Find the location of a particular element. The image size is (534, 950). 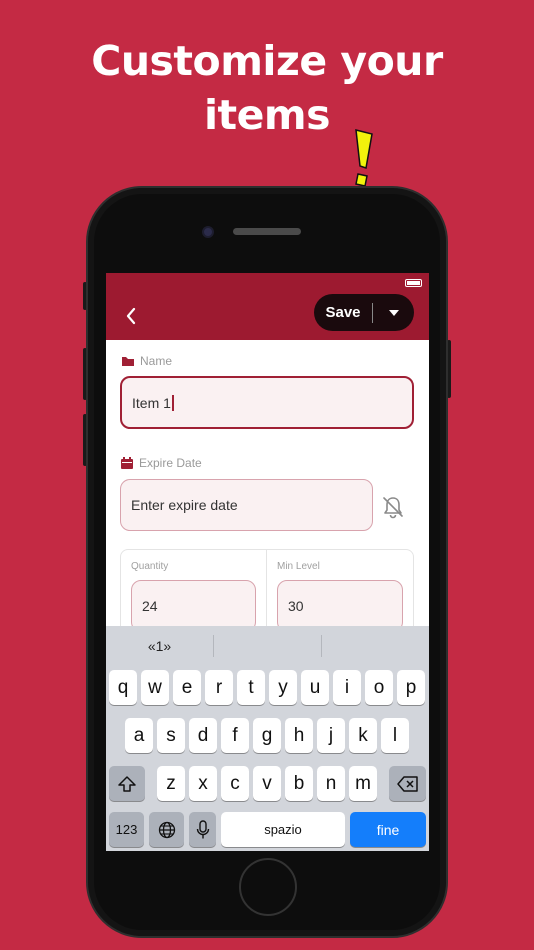

microphone-icon is located at coordinates (202, 828).